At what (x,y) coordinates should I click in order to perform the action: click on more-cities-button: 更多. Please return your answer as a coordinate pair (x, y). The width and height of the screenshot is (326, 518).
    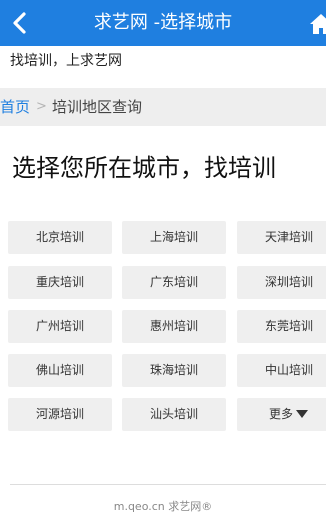
    Looking at the image, I should click on (281, 414).